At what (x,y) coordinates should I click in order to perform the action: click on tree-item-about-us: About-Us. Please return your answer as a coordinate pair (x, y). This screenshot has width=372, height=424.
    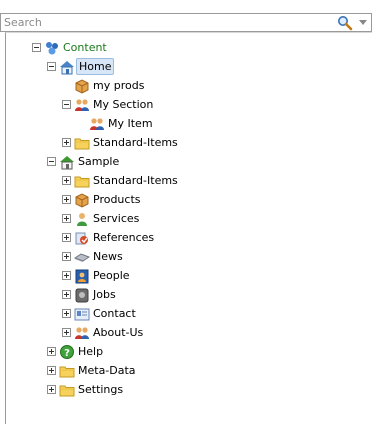
    Looking at the image, I should click on (186, 332).